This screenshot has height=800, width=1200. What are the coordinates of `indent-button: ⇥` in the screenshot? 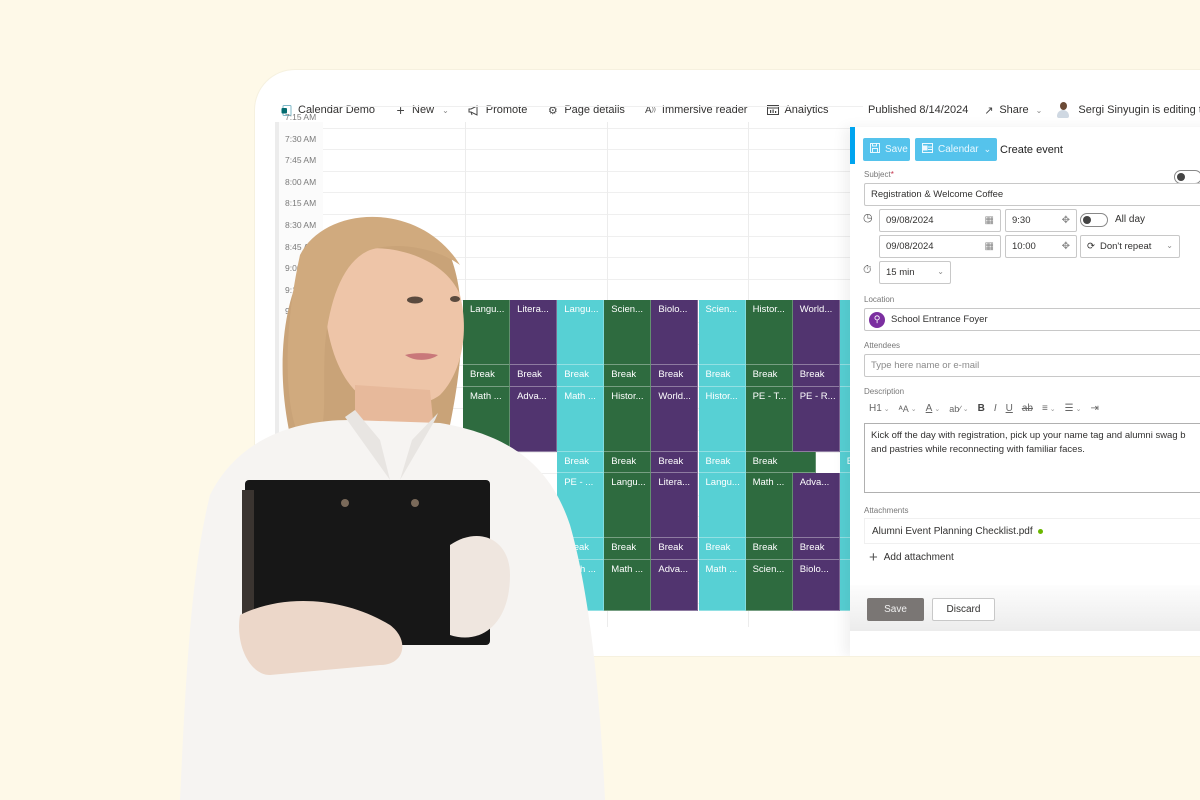 It's located at (1095, 408).